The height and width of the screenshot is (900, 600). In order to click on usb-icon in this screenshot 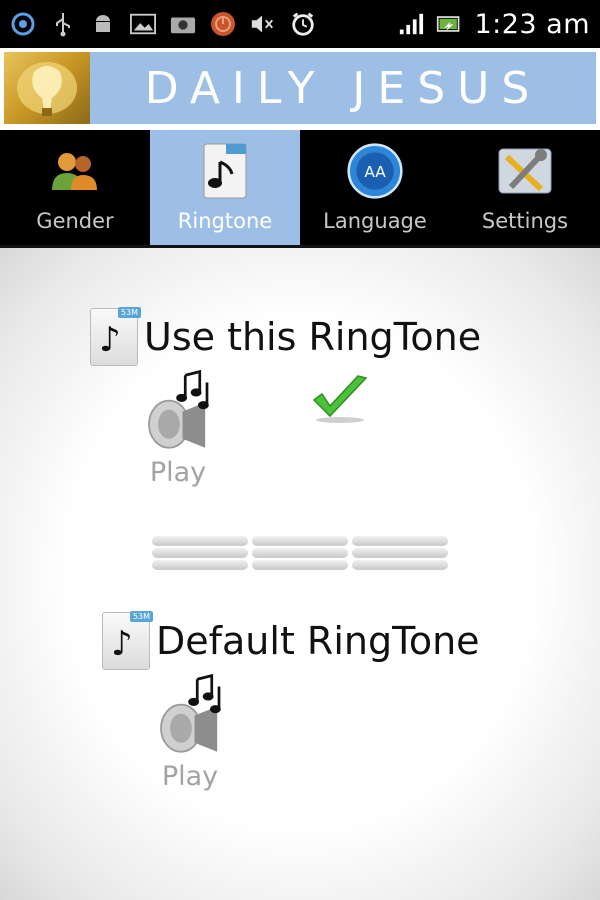, I will do `click(63, 24)`.